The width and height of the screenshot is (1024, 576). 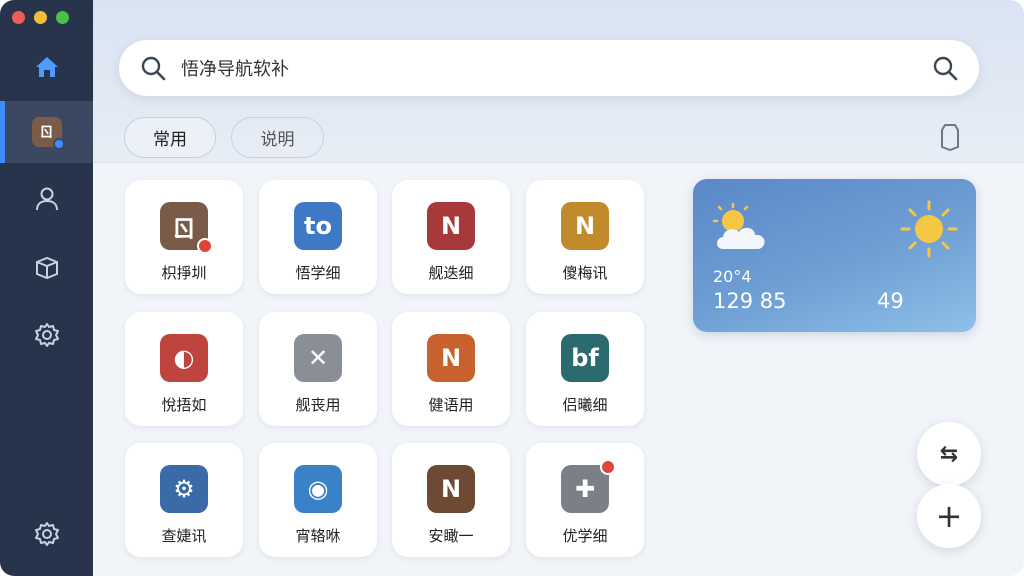 I want to click on box-icon, so click(x=46, y=268).